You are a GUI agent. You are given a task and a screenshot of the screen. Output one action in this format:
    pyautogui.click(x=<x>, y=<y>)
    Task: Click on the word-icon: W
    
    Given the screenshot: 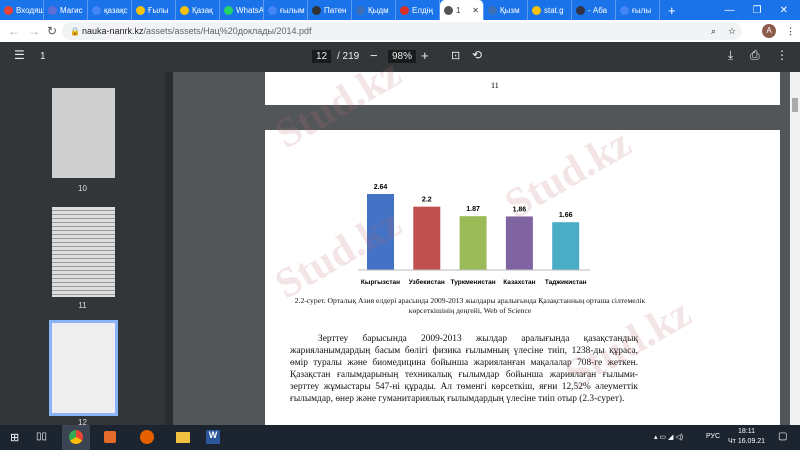 What is the action you would take?
    pyautogui.click(x=213, y=437)
    